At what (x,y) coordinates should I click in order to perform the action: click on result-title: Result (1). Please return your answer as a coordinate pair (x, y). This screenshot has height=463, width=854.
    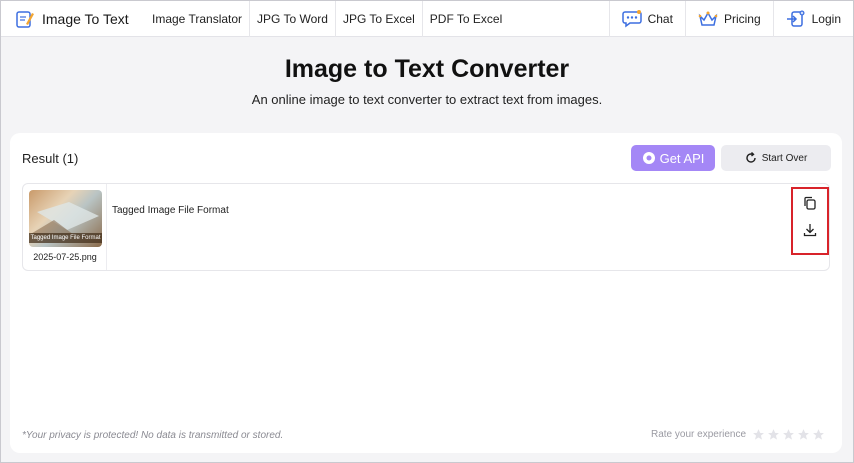
    Looking at the image, I should click on (50, 158).